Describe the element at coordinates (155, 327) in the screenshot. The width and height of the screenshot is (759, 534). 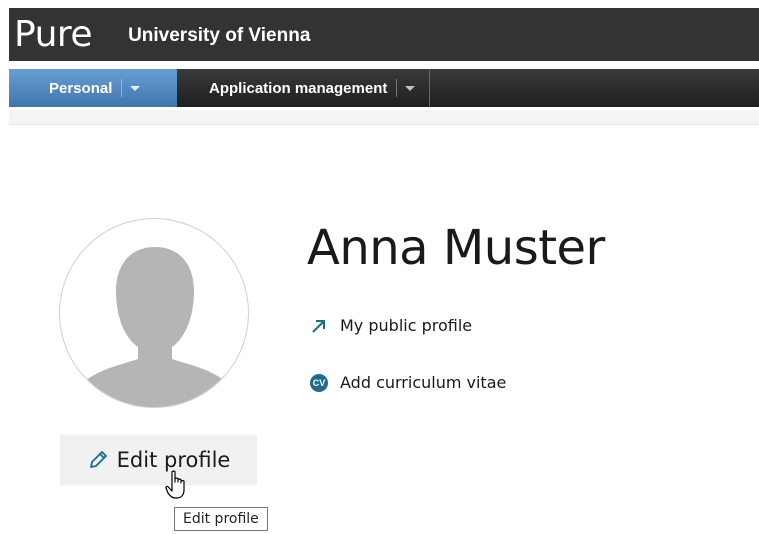
I see `person-silhouette-icon` at that location.